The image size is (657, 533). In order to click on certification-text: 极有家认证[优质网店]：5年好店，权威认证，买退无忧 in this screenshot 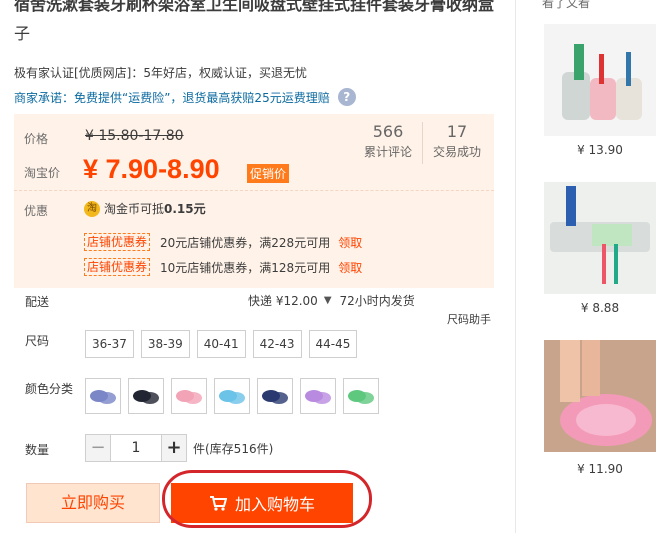, I will do `click(161, 73)`.